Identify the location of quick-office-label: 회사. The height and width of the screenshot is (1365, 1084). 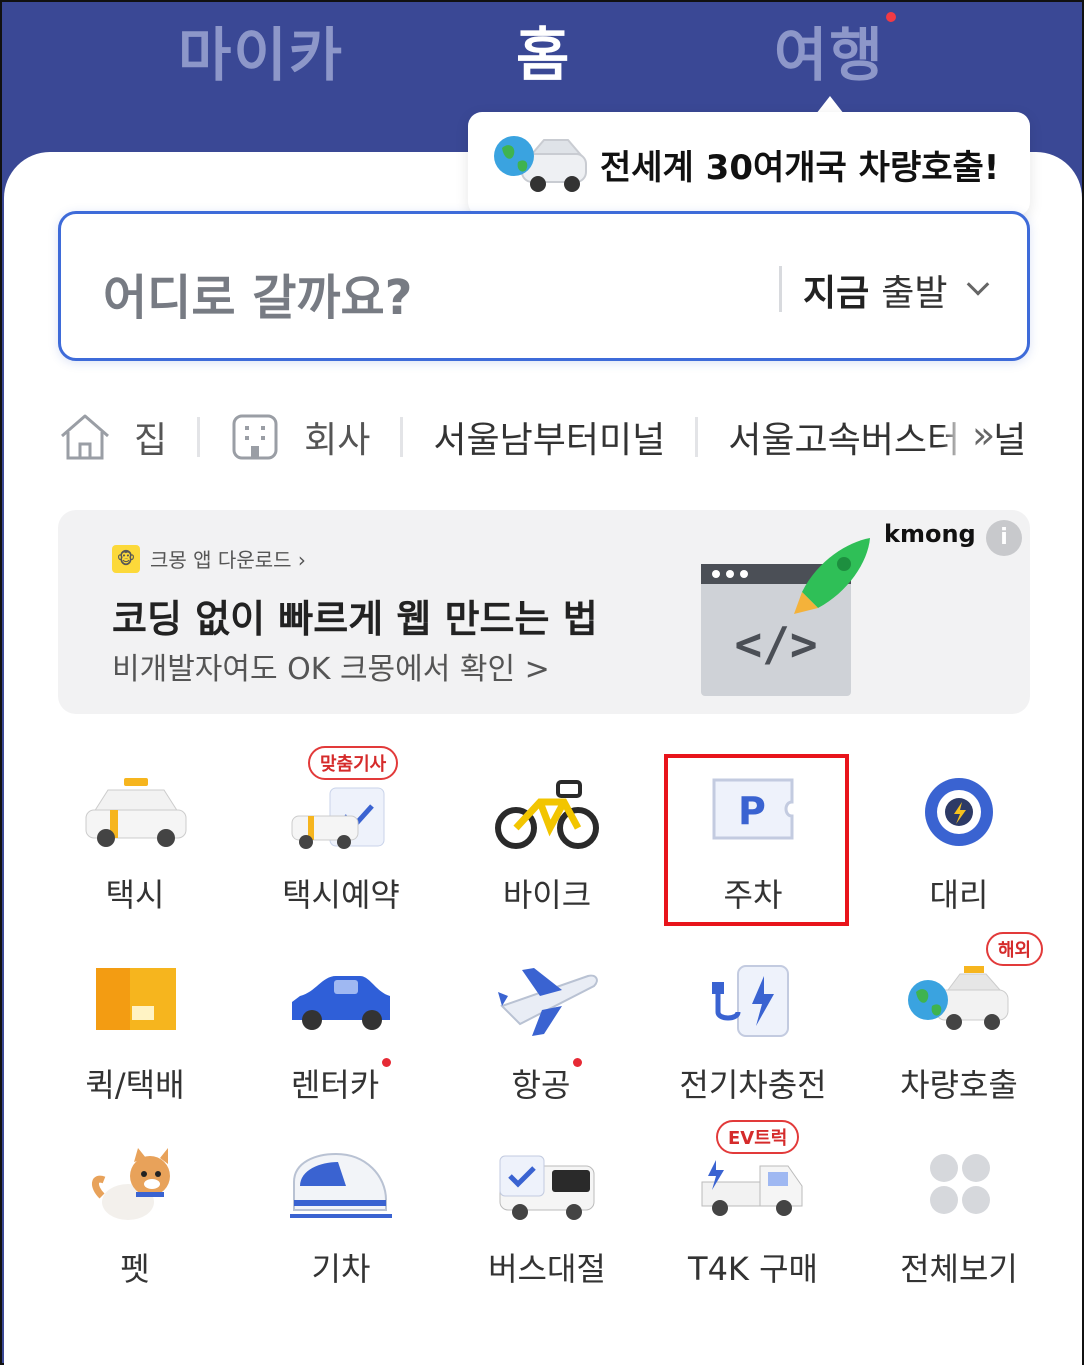
(337, 440).